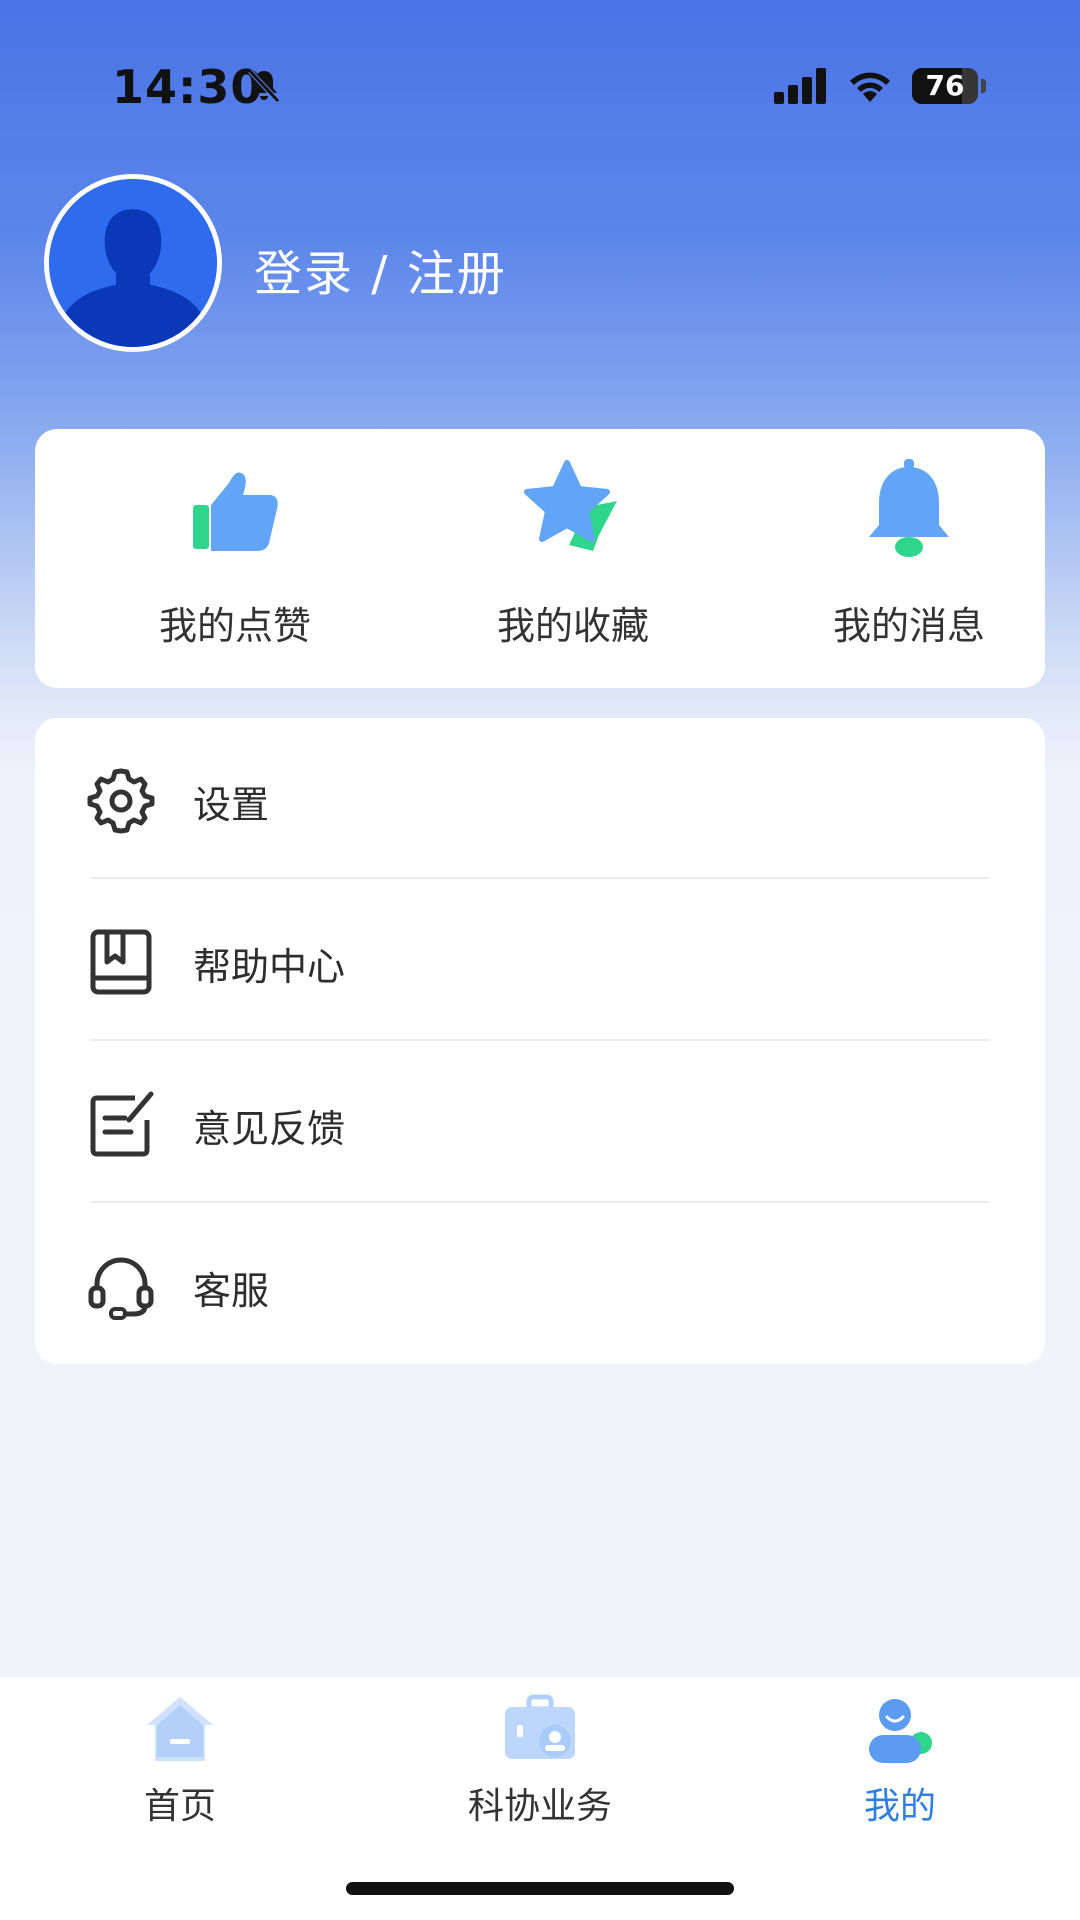 This screenshot has width=1080, height=1920. What do you see at coordinates (540, 1284) in the screenshot?
I see `menu-item-customer-service: 客服` at bounding box center [540, 1284].